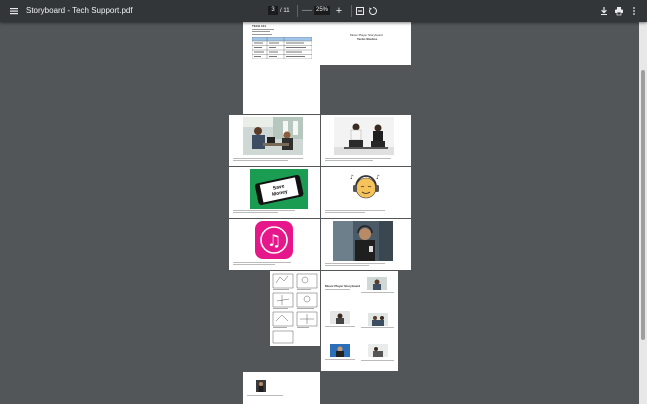  What do you see at coordinates (285, 11) in the screenshot?
I see `page-total-label: / 11` at bounding box center [285, 11].